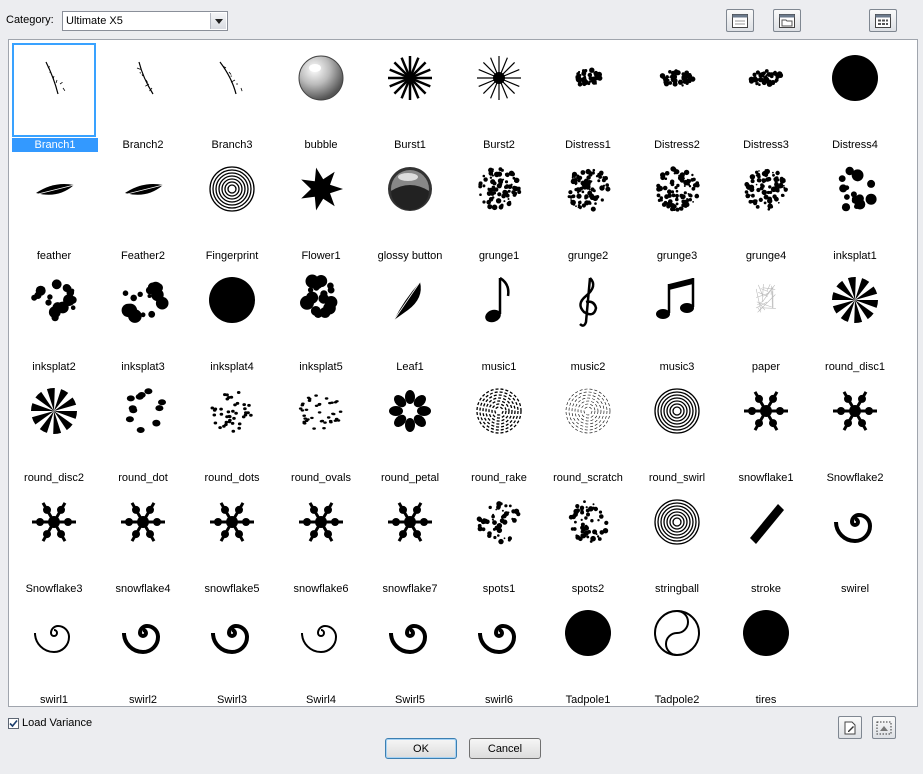 Image resolution: width=923 pixels, height=774 pixels. I want to click on brush-item: swirel, so click(855, 541).